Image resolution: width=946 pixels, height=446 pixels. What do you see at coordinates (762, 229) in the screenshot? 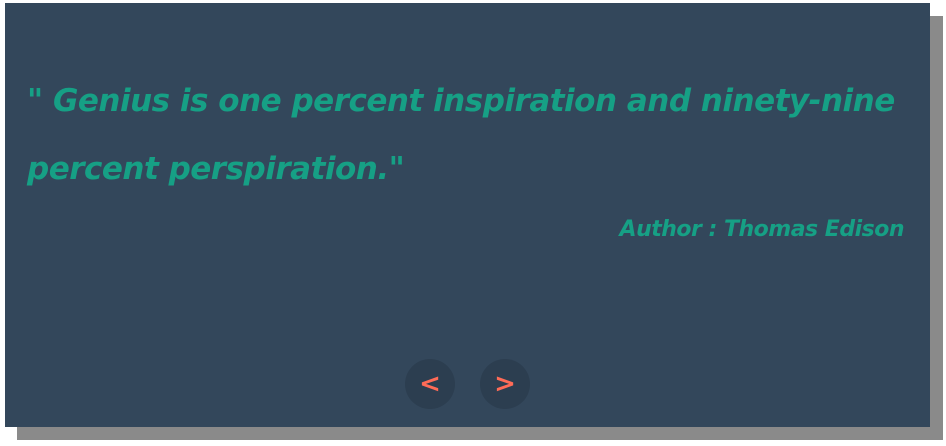
I see `quote-author: Author : Thomas Edison` at bounding box center [762, 229].